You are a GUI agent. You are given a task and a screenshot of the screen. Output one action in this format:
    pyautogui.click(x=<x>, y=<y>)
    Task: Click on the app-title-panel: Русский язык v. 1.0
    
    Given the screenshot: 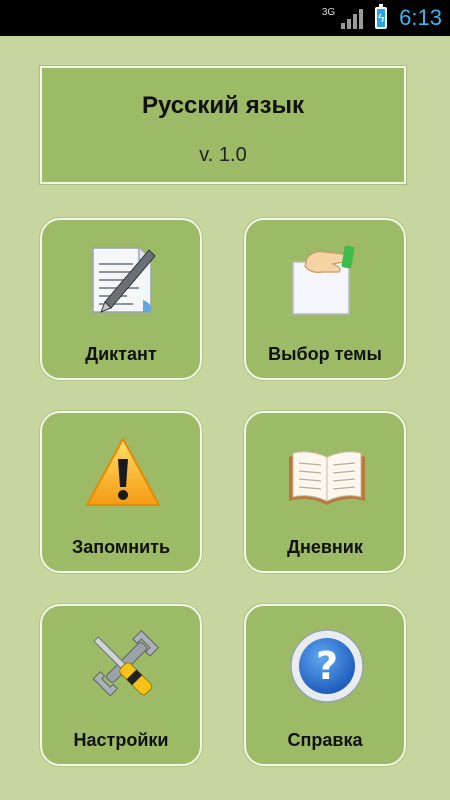 What is the action you would take?
    pyautogui.click(x=223, y=125)
    